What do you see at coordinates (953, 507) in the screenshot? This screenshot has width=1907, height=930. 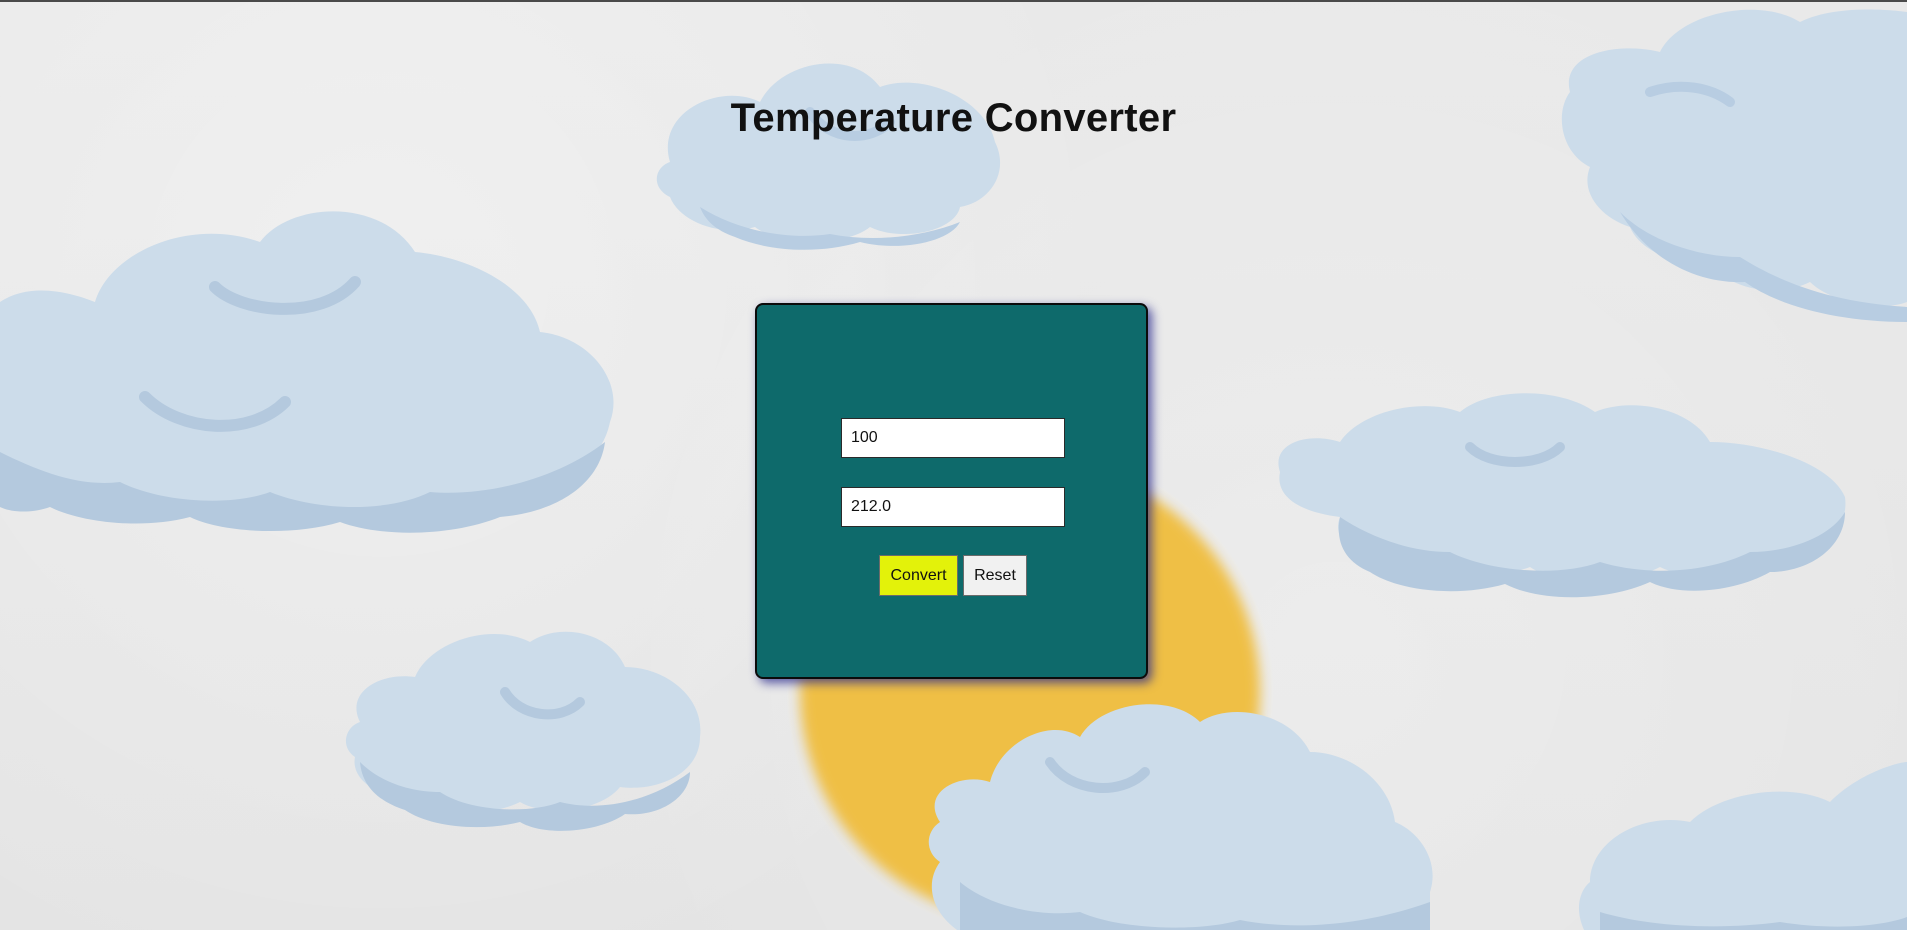 I see `fahrenheit-output` at bounding box center [953, 507].